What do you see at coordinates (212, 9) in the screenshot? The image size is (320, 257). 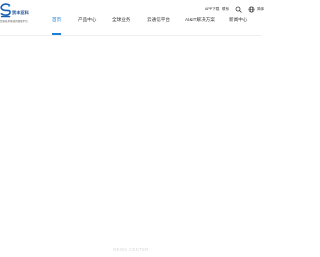 I see `app-download-link: APP下载` at bounding box center [212, 9].